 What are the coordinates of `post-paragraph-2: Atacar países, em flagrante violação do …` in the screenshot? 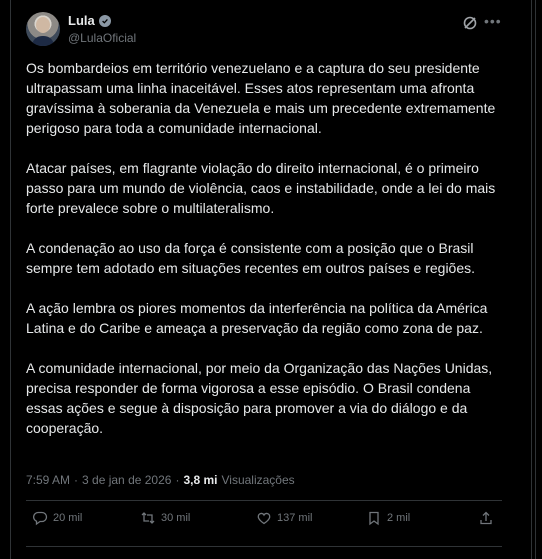 It's located at (261, 188).